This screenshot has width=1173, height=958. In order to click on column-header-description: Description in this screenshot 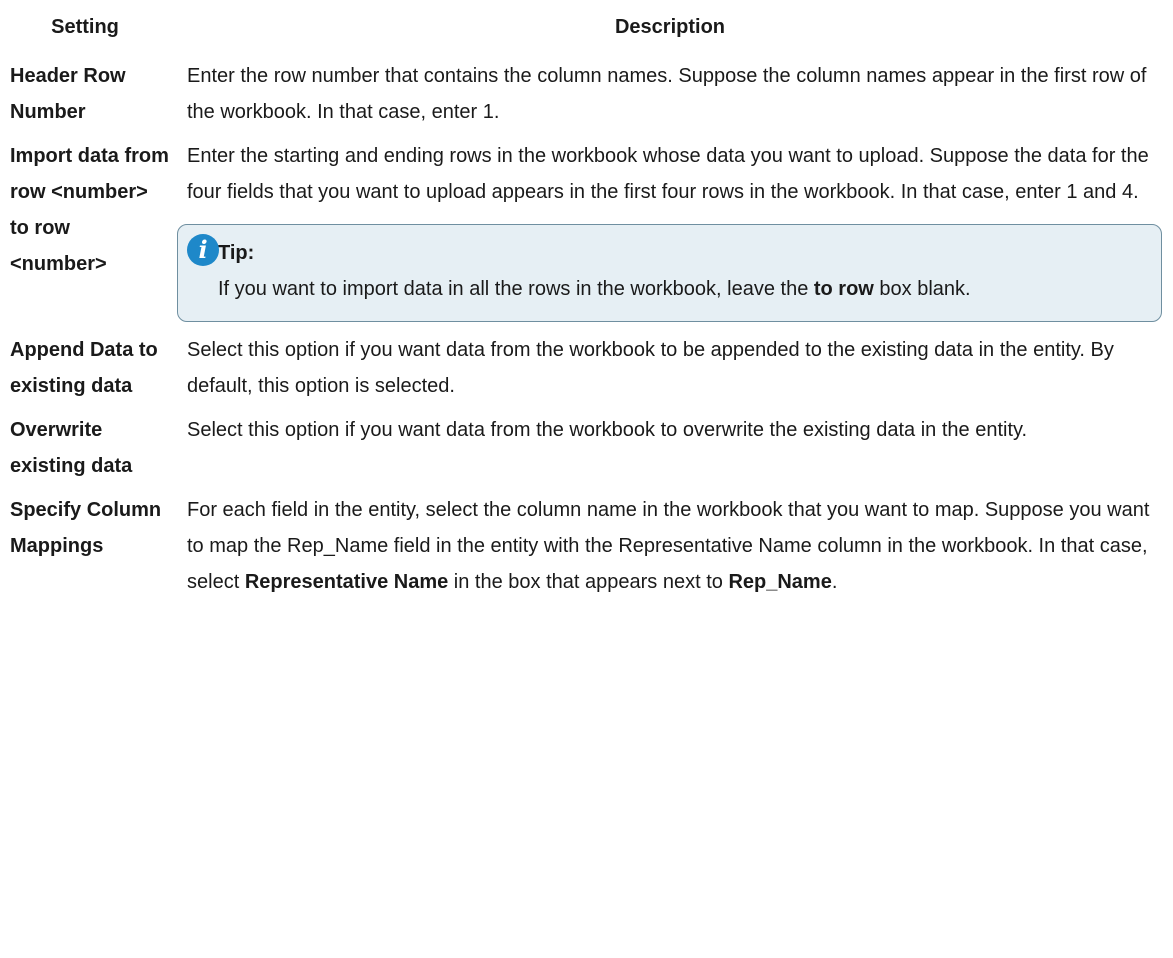, I will do `click(670, 26)`.